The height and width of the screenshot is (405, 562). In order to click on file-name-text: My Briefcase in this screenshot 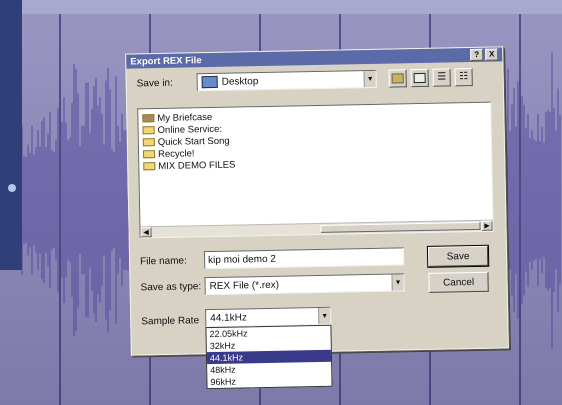, I will do `click(185, 117)`.